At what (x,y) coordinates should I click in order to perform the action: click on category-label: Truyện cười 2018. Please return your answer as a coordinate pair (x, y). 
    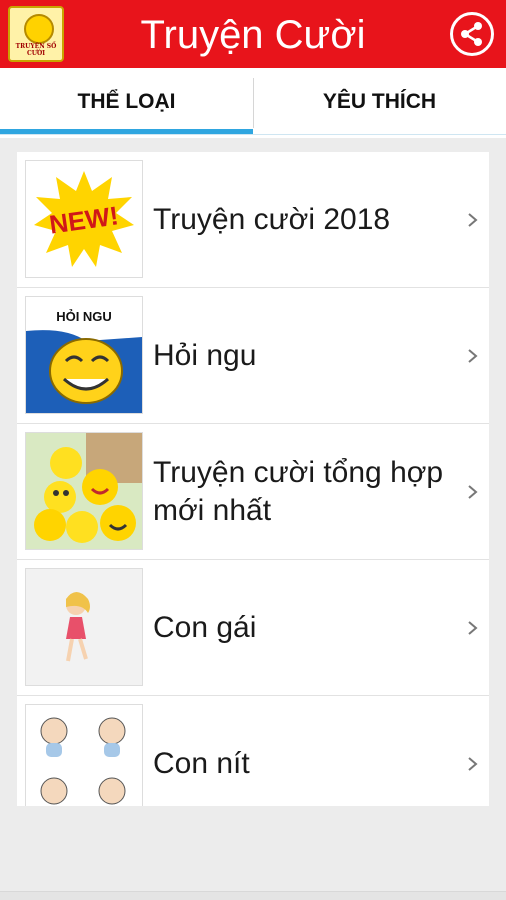
    Looking at the image, I should click on (272, 219).